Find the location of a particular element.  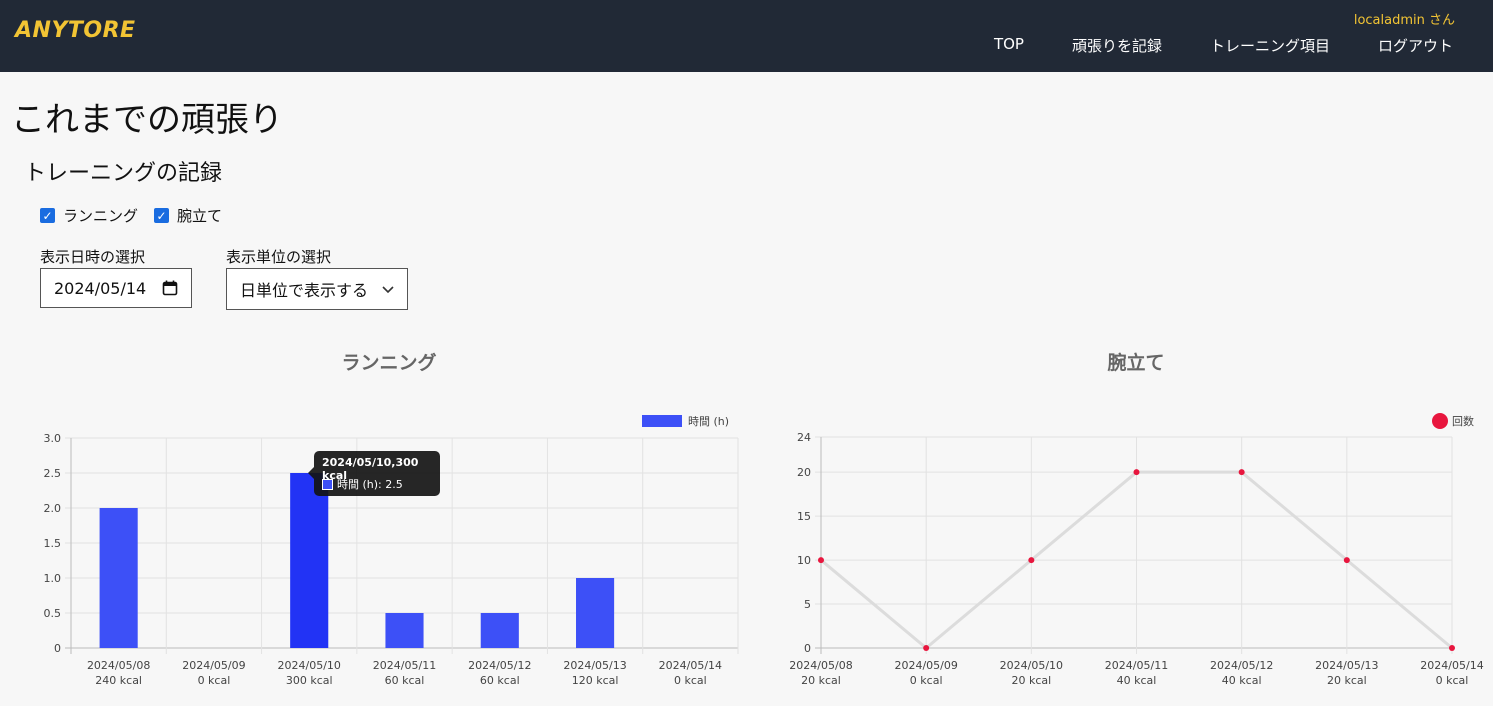

chart-title: 腕立て is located at coordinates (1135, 362).